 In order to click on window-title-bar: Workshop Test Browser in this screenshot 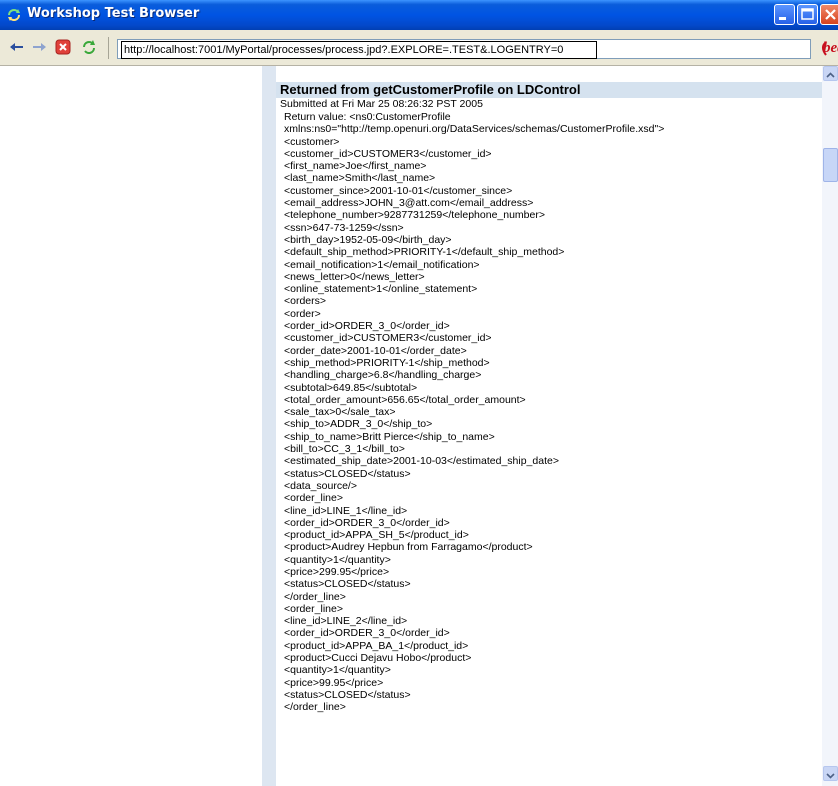, I will do `click(419, 15)`.